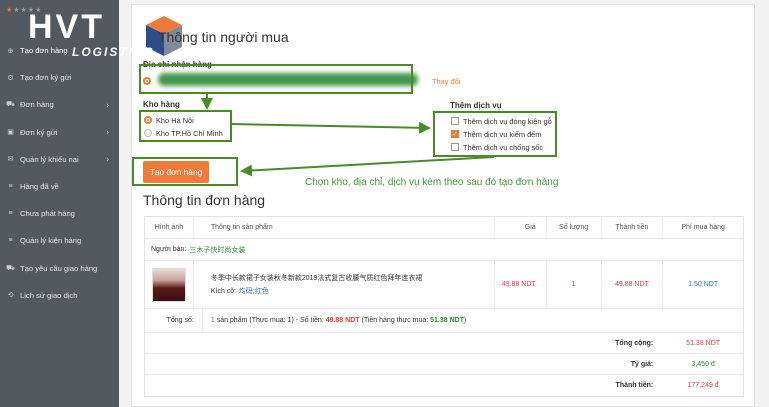 The image size is (769, 407). I want to click on col-header-product: Thông tin sản phẩm, so click(344, 227).